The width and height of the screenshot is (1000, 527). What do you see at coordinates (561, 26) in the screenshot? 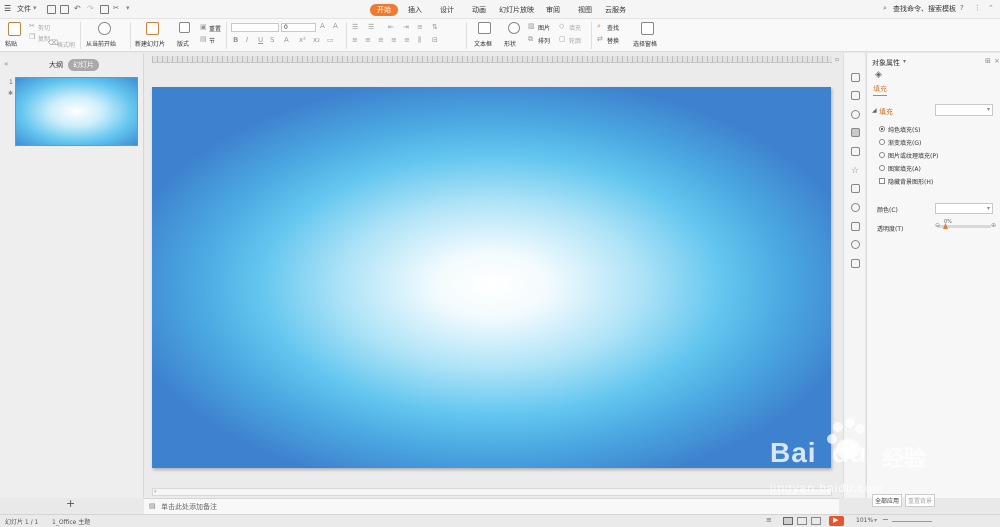
I see `fill-icon: ◇` at bounding box center [561, 26].